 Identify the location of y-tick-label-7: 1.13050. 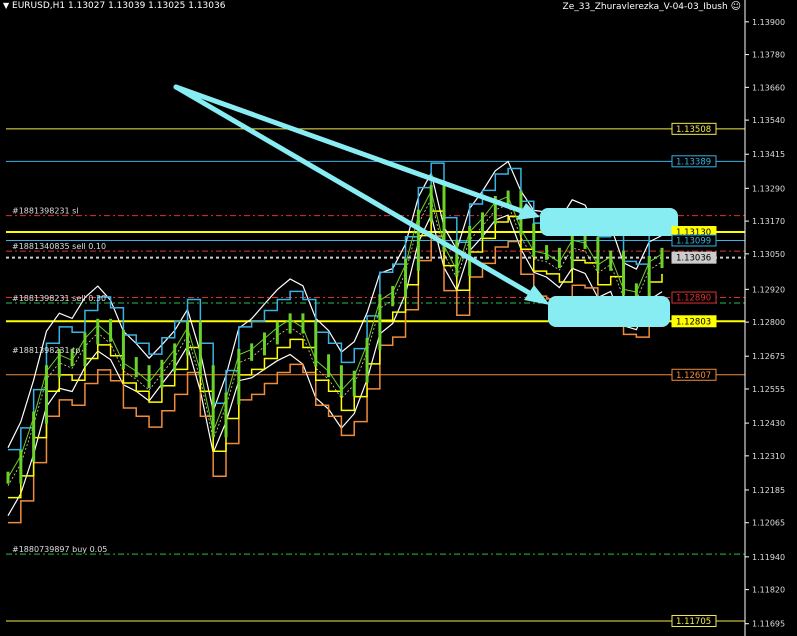
(768, 254).